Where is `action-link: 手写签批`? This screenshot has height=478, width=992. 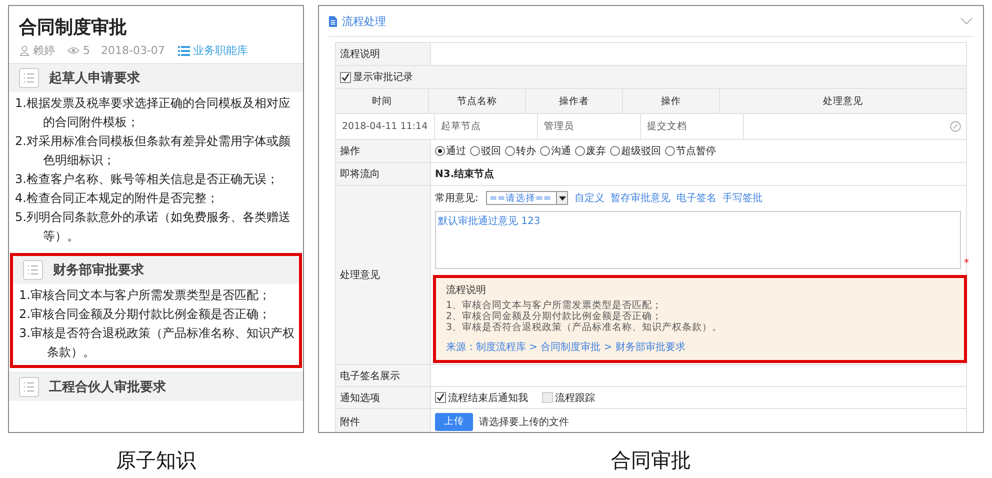 action-link: 手写签批 is located at coordinates (742, 198).